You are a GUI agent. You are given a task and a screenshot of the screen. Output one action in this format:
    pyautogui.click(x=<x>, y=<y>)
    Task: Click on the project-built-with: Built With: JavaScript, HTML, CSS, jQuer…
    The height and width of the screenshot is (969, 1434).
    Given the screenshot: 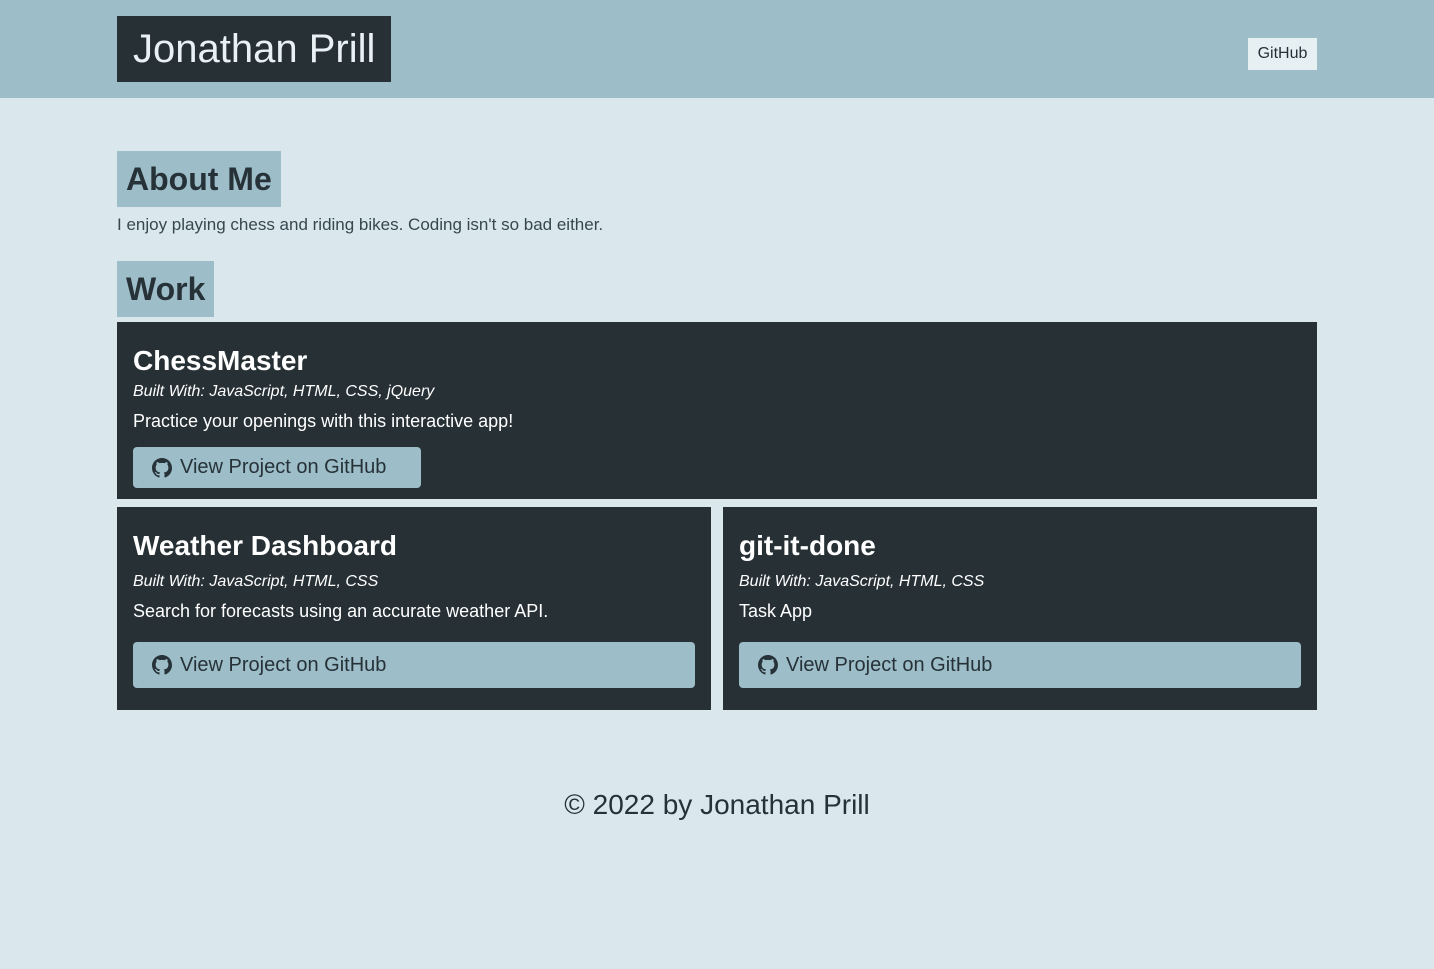 What is the action you would take?
    pyautogui.click(x=284, y=391)
    